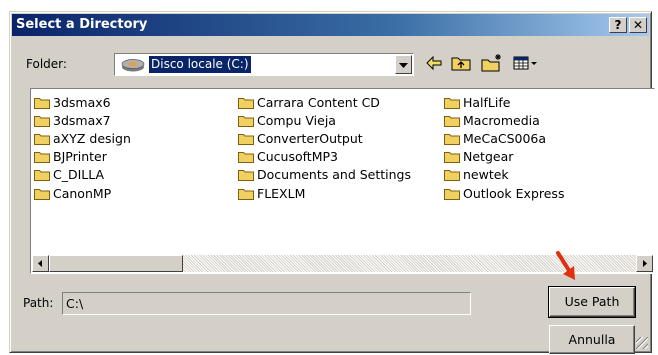  What do you see at coordinates (79, 175) in the screenshot?
I see `directory-name: C_DILLA` at bounding box center [79, 175].